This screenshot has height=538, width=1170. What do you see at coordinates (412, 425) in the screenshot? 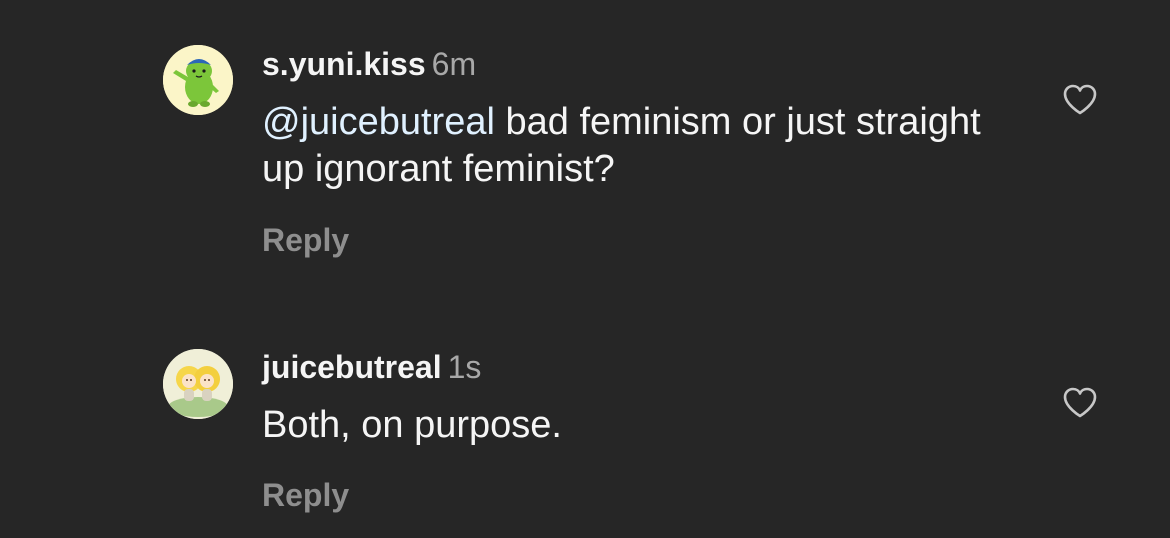
I see `comment-body: Both, on purpose.` at bounding box center [412, 425].